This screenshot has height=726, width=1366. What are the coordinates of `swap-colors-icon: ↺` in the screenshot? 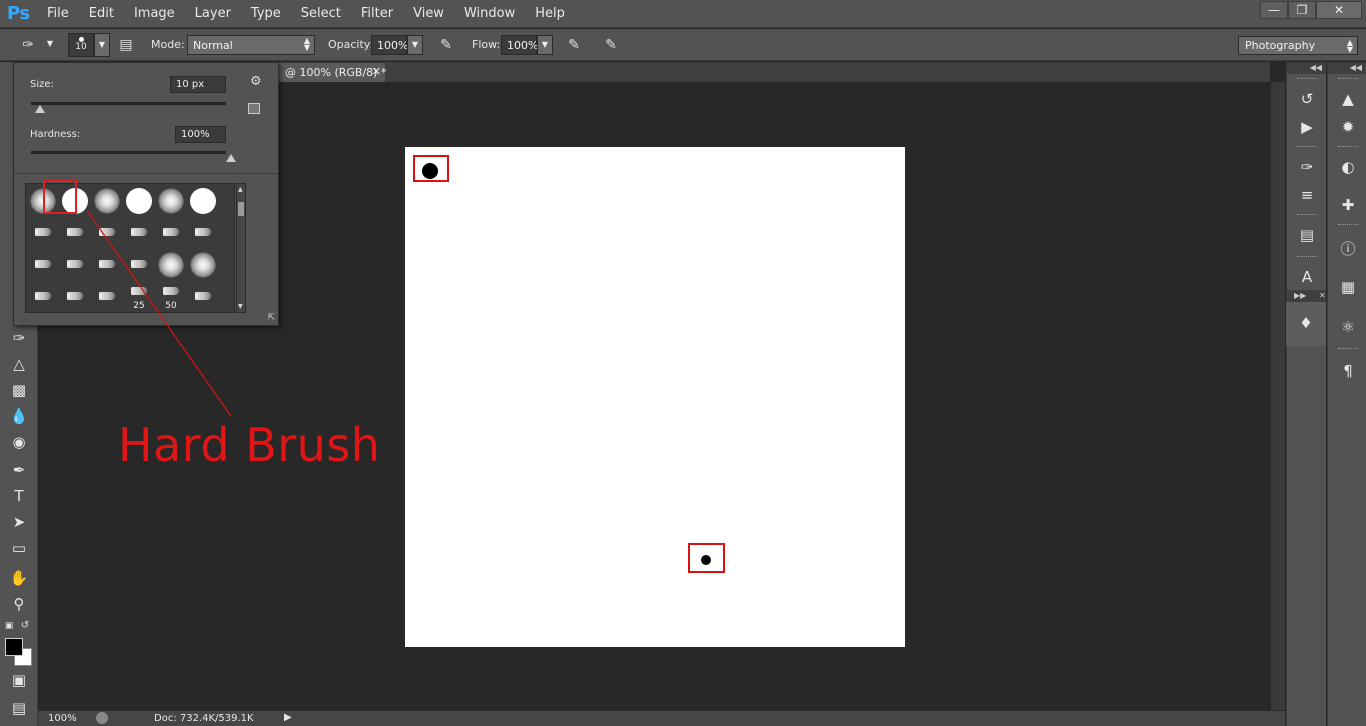 It's located at (25, 626).